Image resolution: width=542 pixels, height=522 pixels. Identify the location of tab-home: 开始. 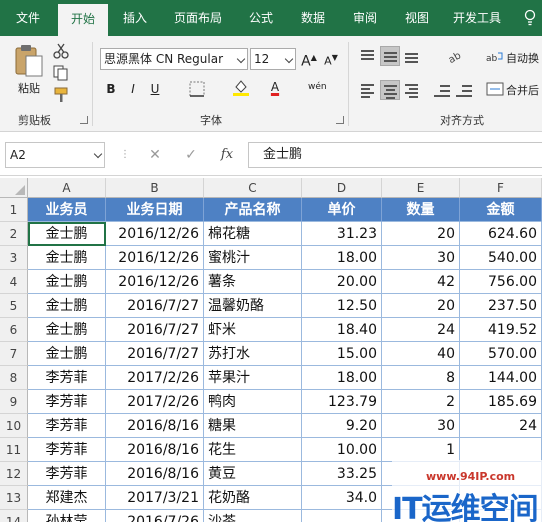
(83, 20).